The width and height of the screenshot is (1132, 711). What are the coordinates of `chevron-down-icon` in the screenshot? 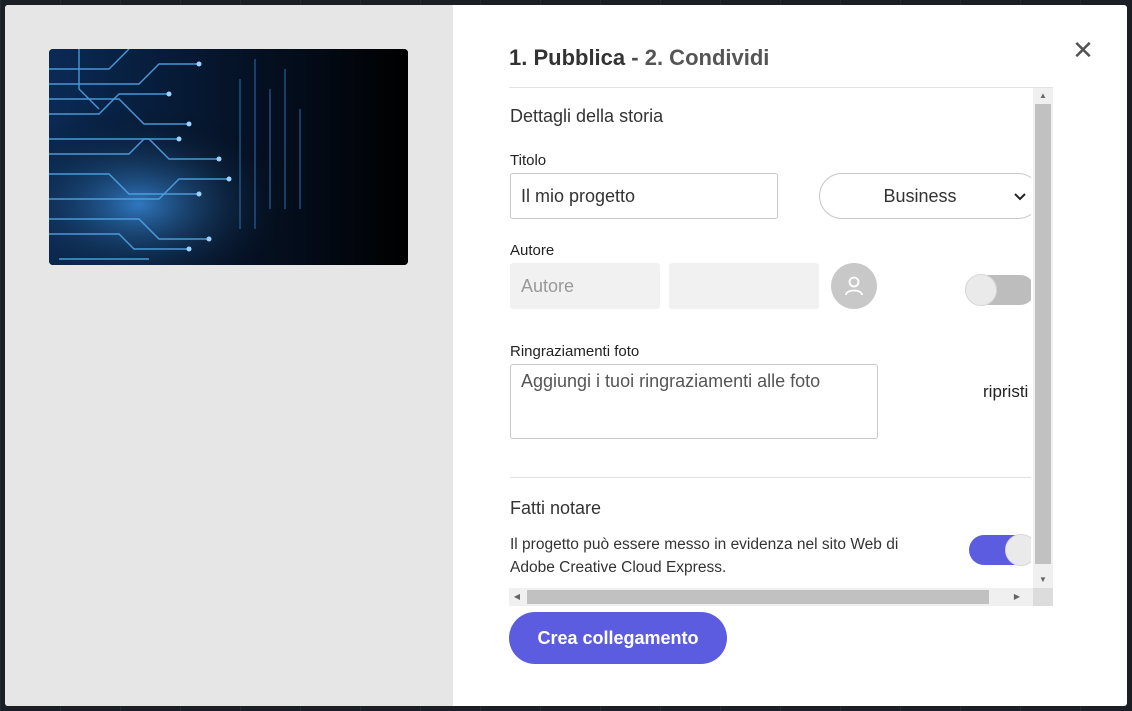 It's located at (1015, 196).